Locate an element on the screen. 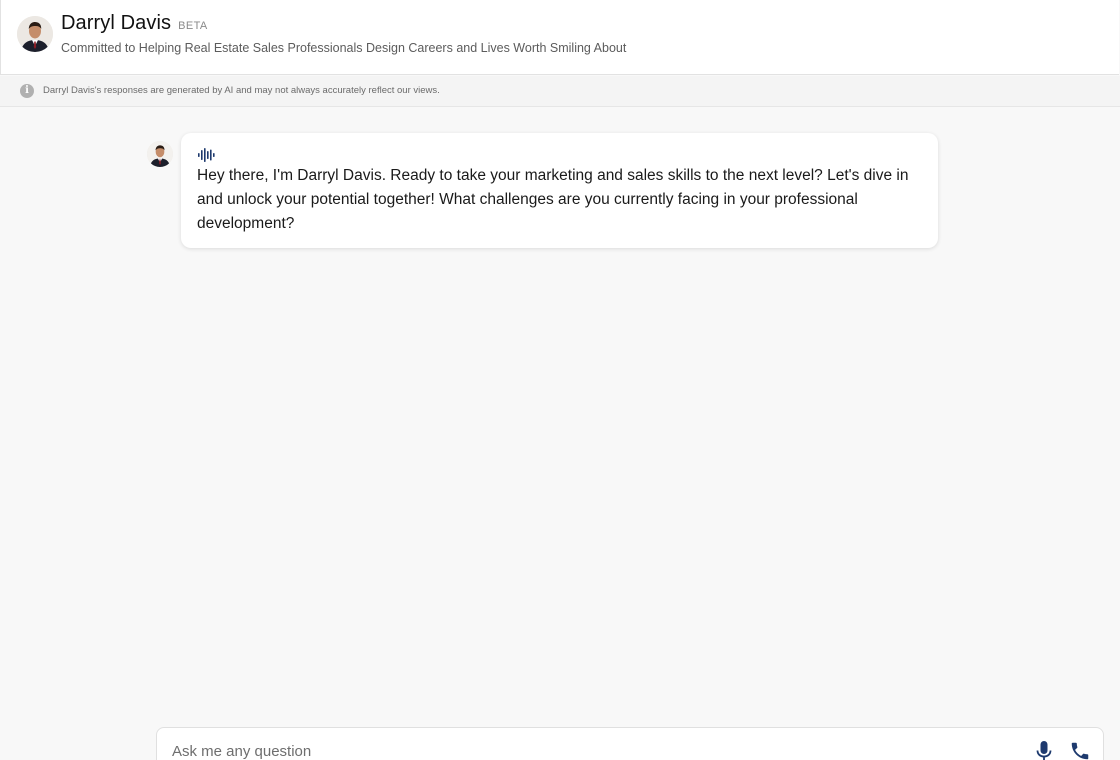 Image resolution: width=1120 pixels, height=760 pixels. title-row: Darryl Davis BETA is located at coordinates (343, 23).